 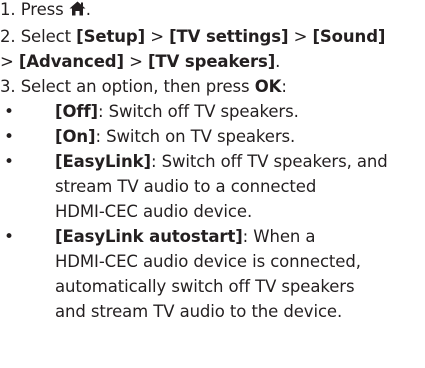 I want to click on option-description-line: HDMI-CEC audio device is connected,, so click(x=208, y=261).